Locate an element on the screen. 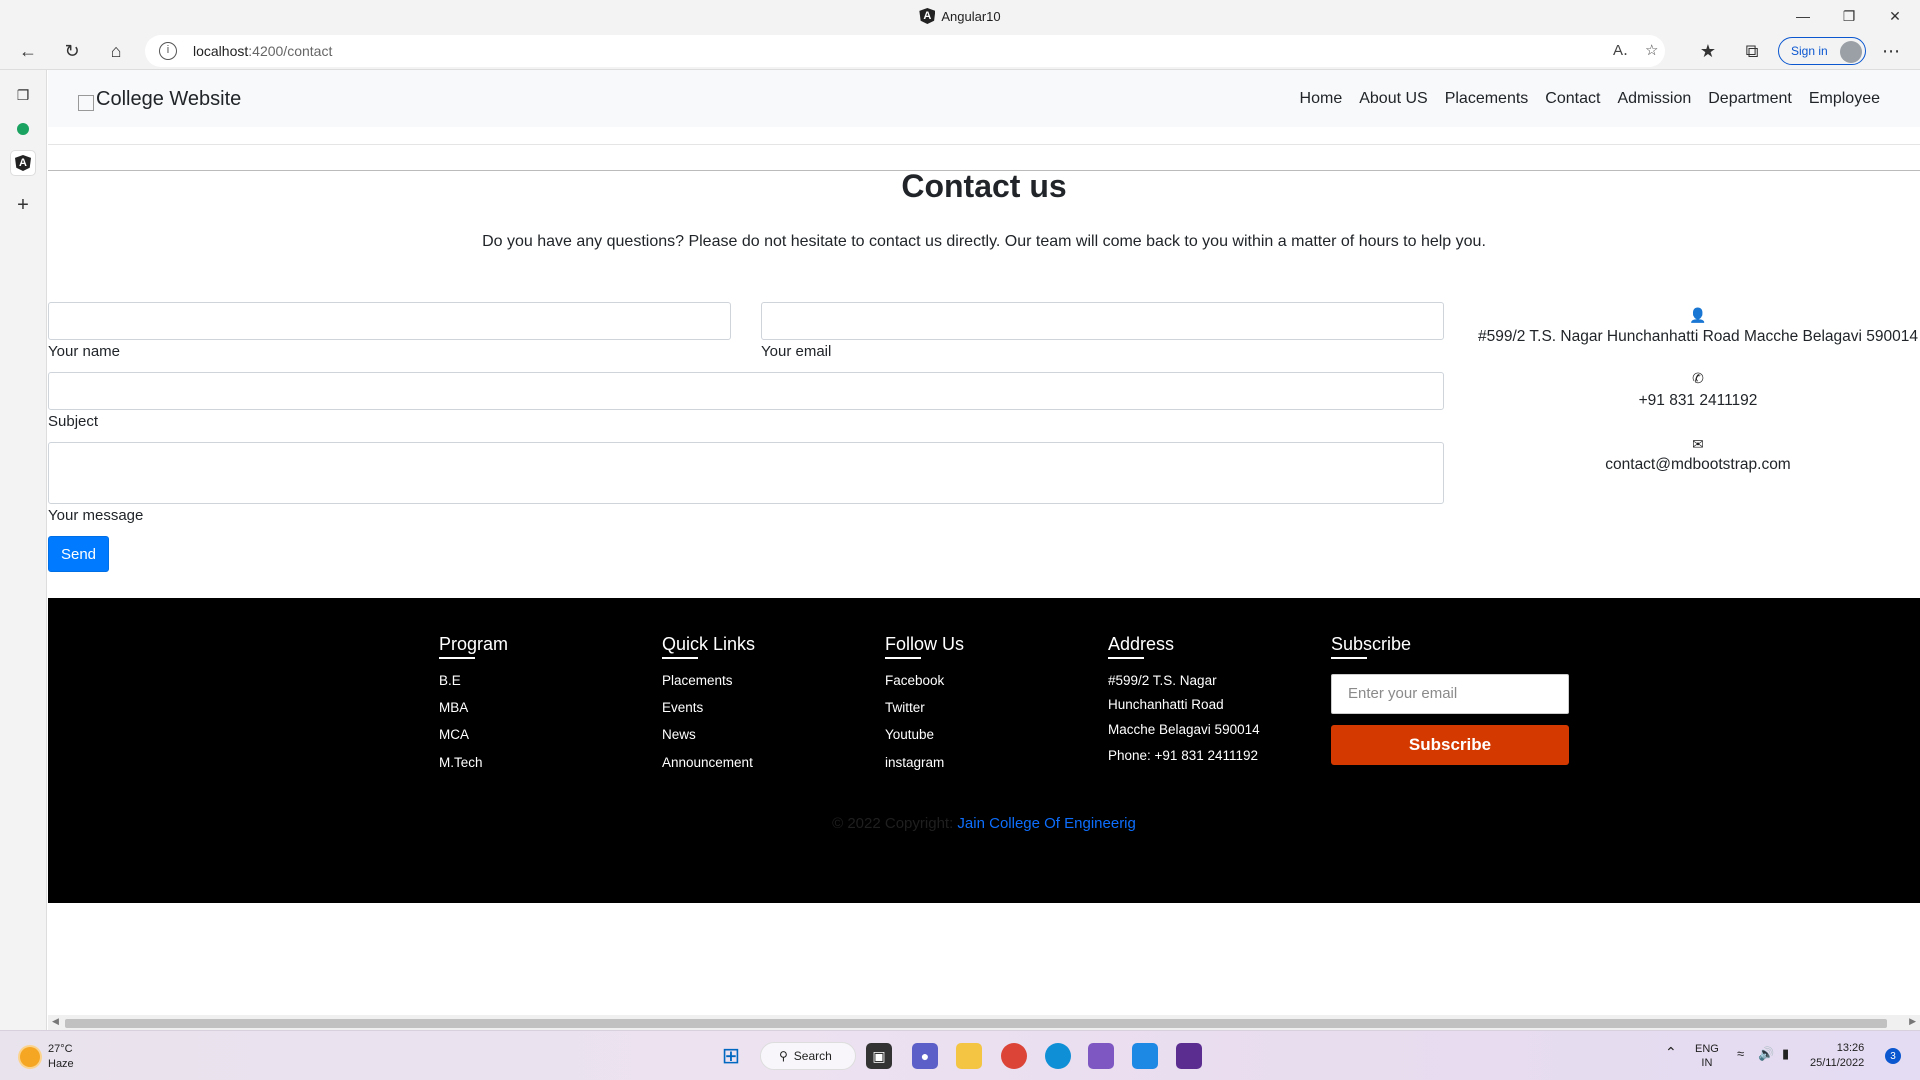 The height and width of the screenshot is (1080, 1920). page-title: Contact us is located at coordinates (984, 186).